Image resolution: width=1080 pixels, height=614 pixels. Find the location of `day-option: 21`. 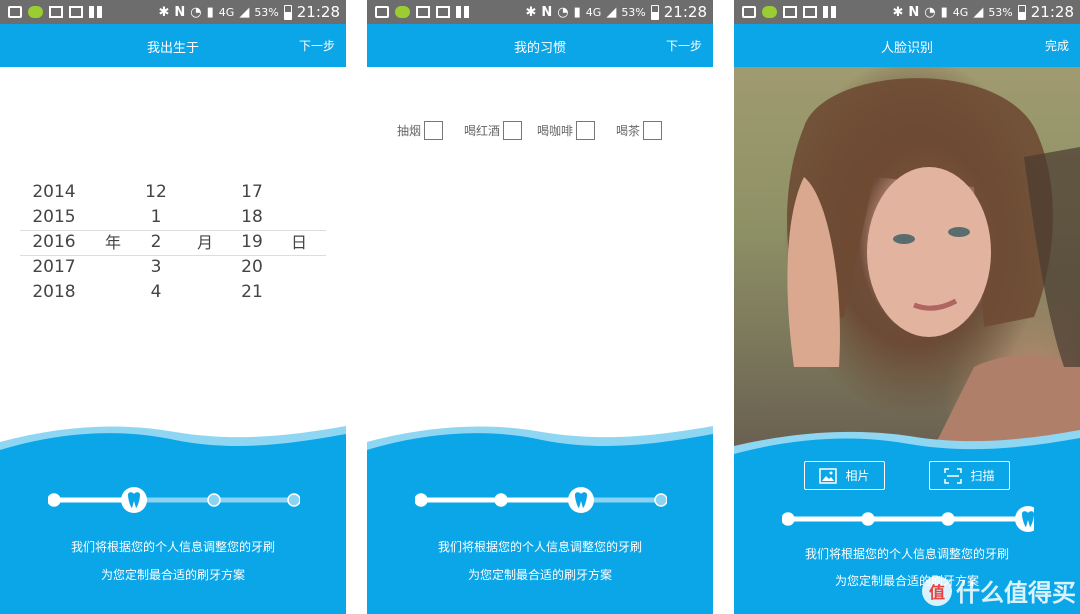

day-option: 21 is located at coordinates (252, 292).